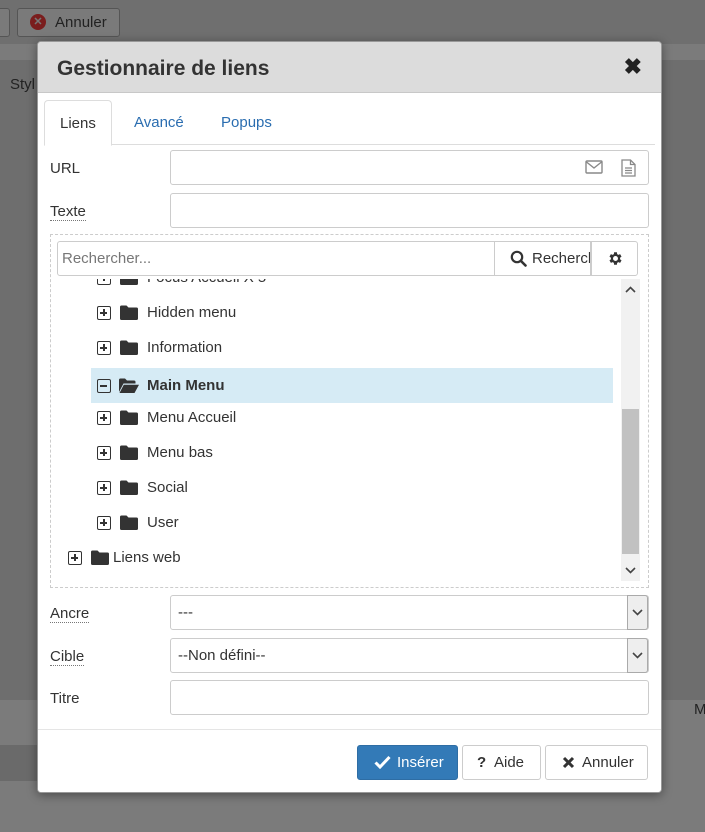 The height and width of the screenshot is (832, 705). I want to click on gear-icon, so click(615, 258).